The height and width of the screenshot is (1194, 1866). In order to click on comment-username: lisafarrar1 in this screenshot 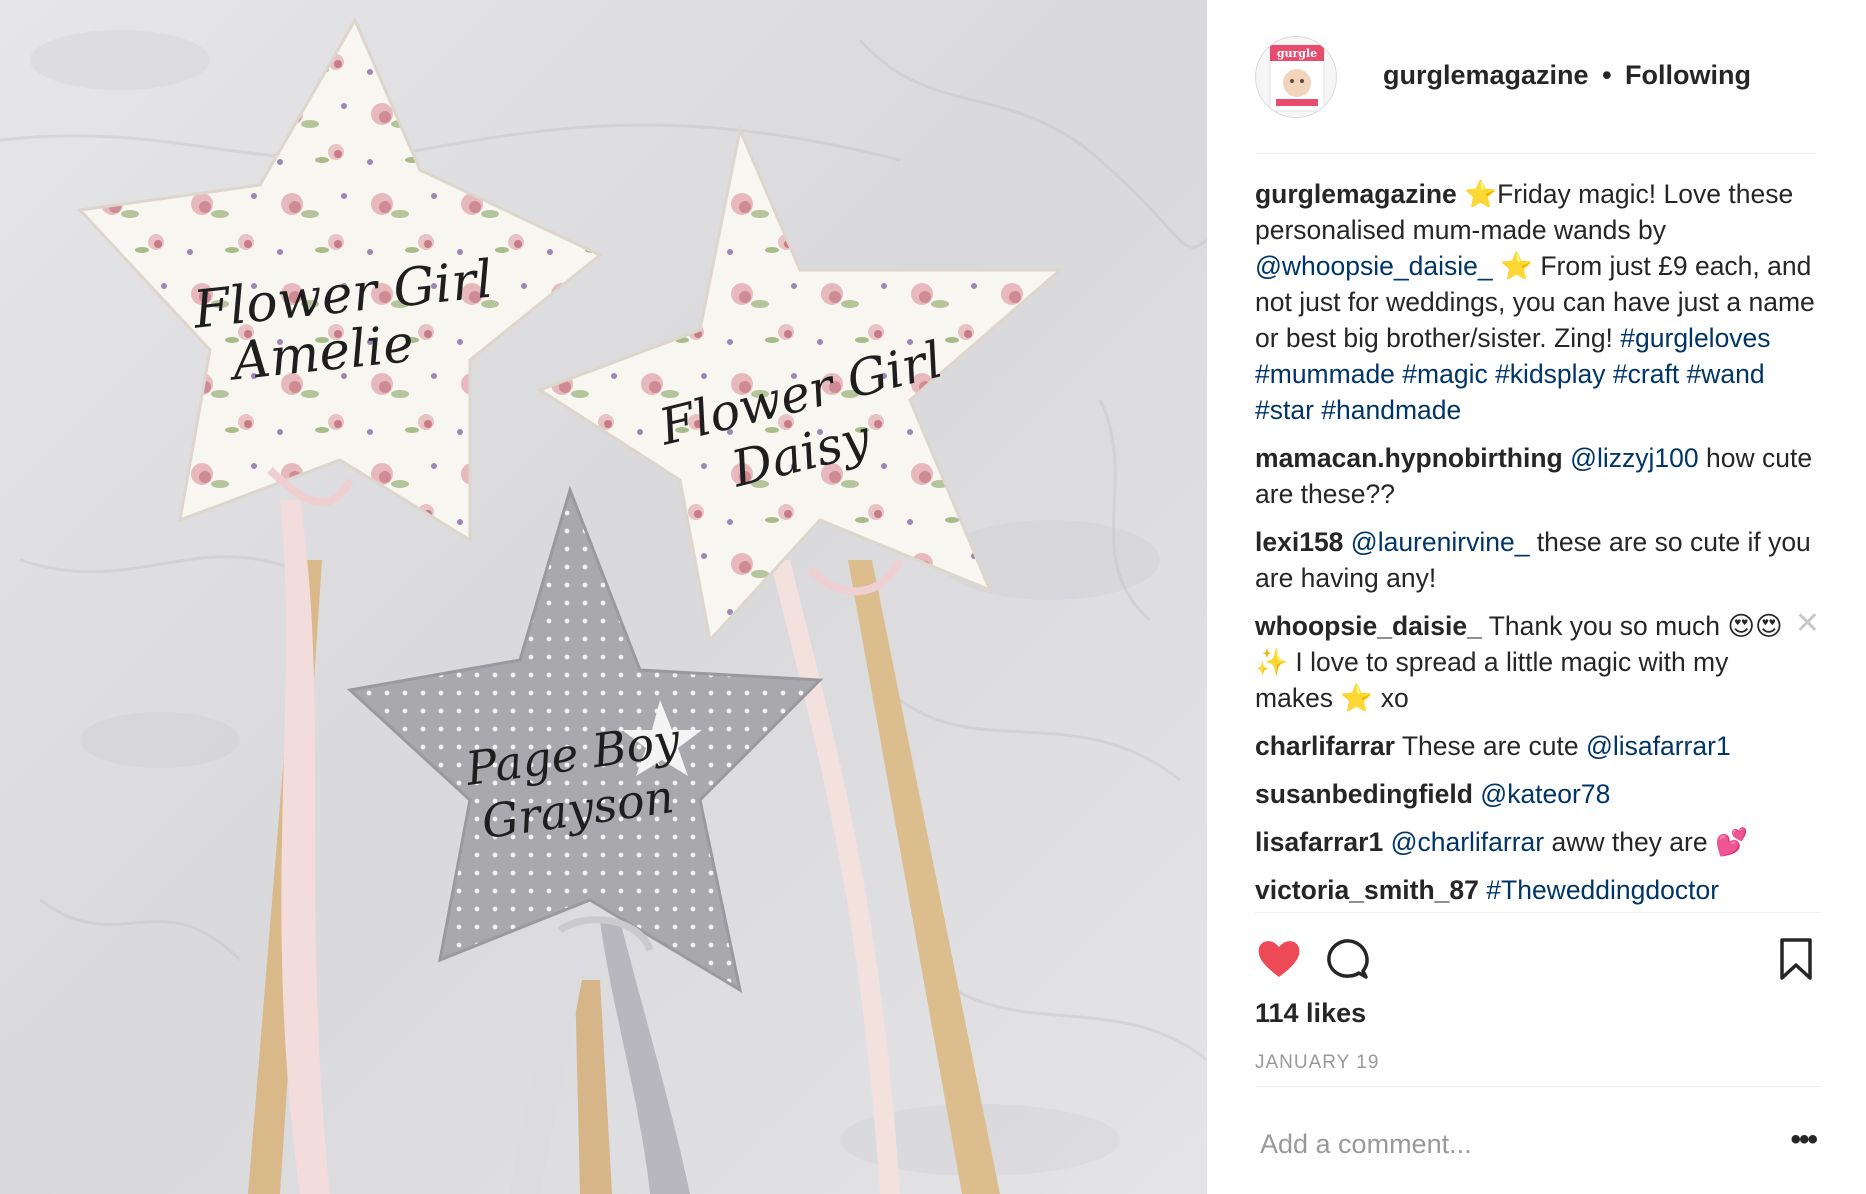, I will do `click(1319, 842)`.